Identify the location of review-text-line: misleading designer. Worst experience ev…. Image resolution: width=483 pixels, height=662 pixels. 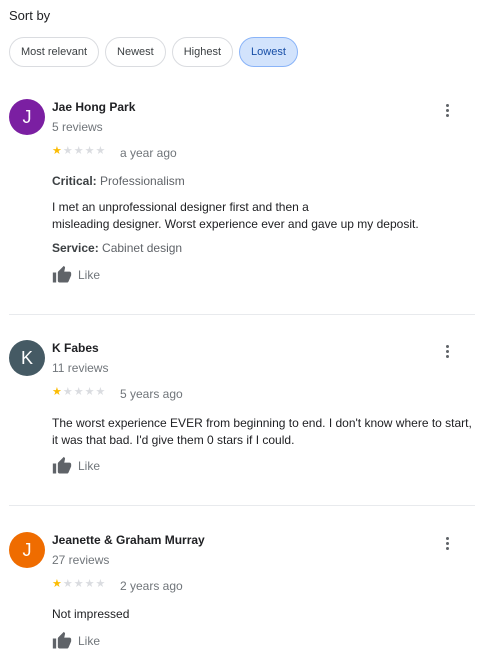
(235, 224).